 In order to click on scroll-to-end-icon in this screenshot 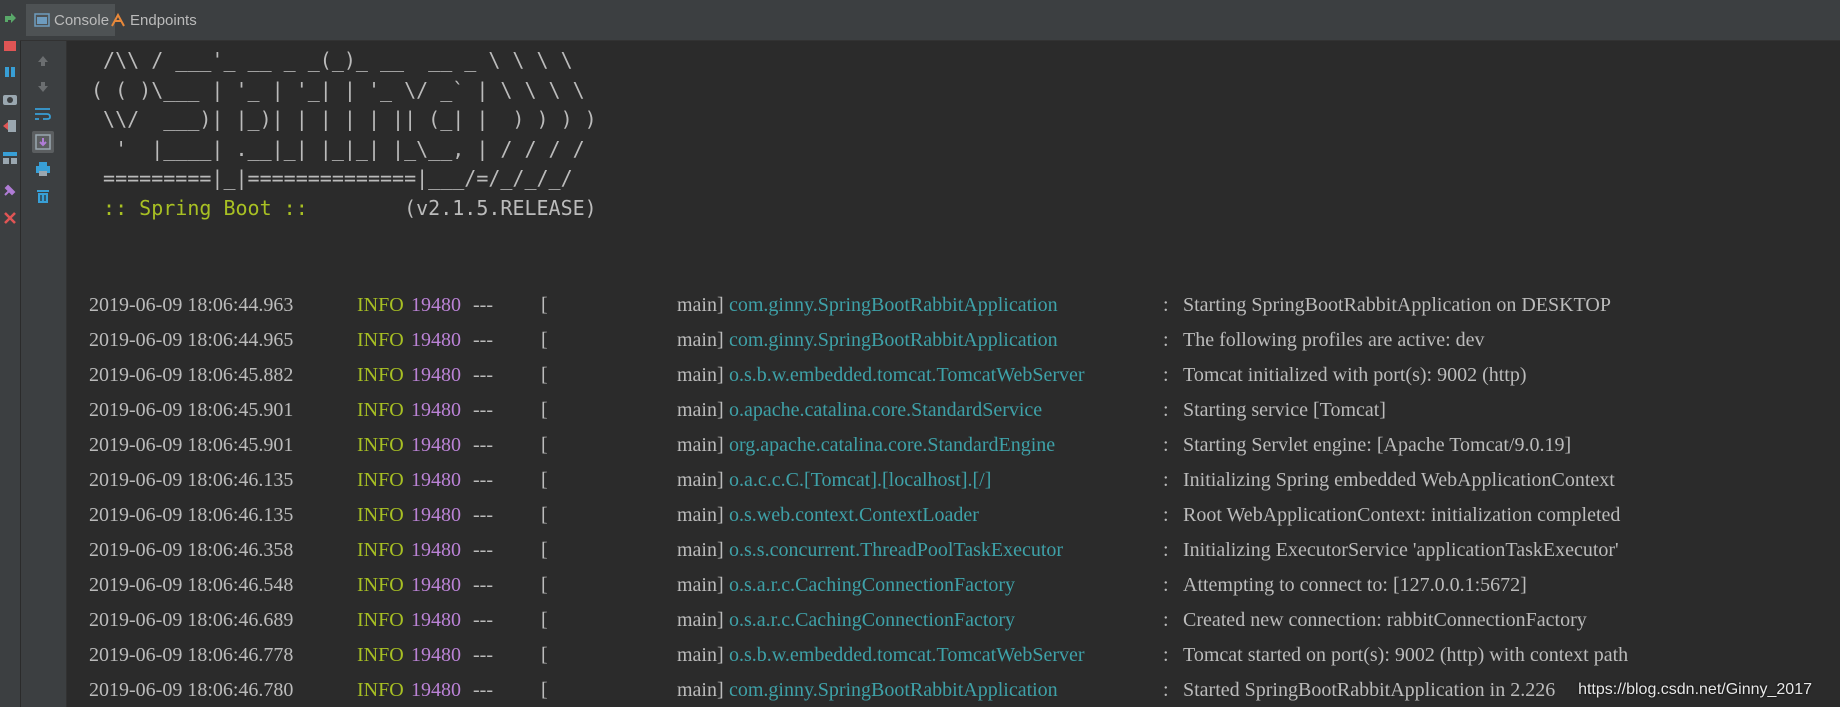, I will do `click(43, 142)`.